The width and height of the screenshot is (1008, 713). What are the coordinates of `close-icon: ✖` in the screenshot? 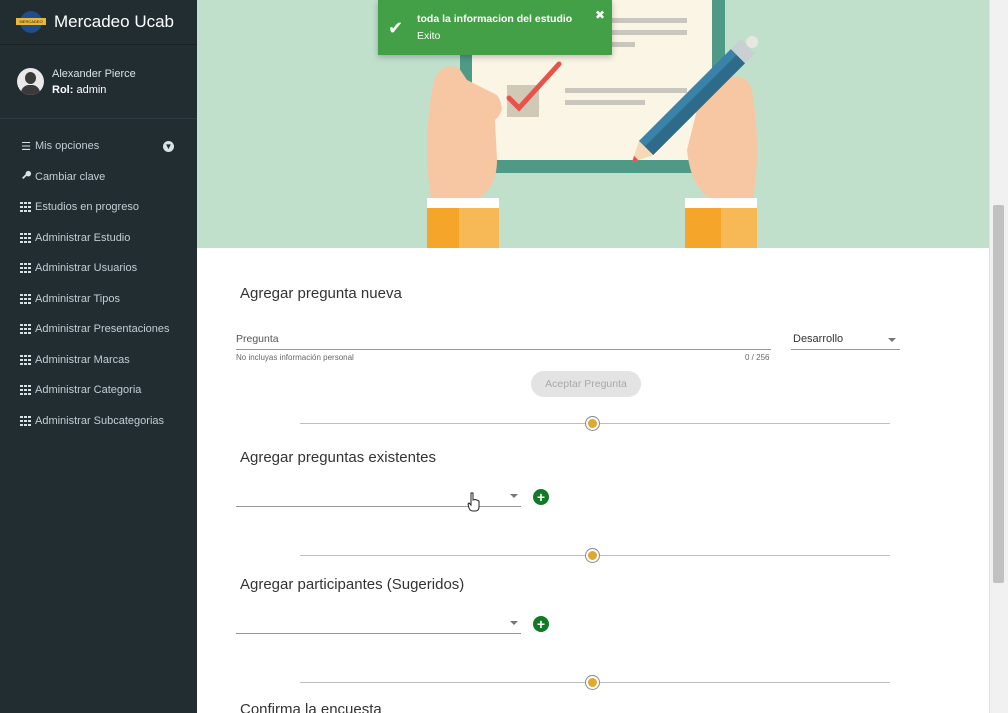 It's located at (600, 15).